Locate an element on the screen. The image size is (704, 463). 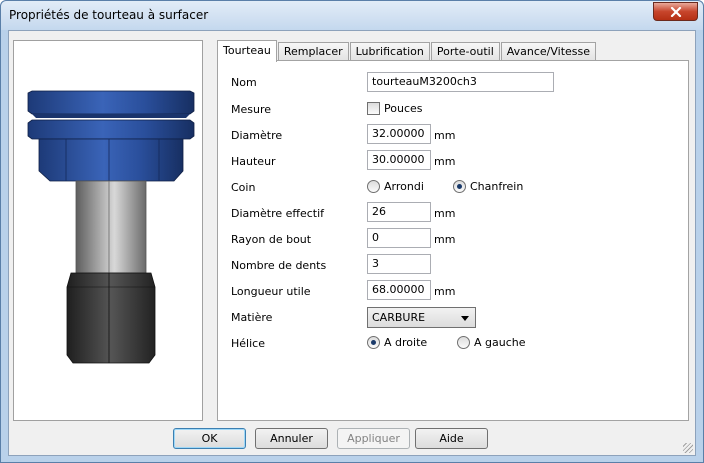
a-gauche-label: A gauche is located at coordinates (500, 342).